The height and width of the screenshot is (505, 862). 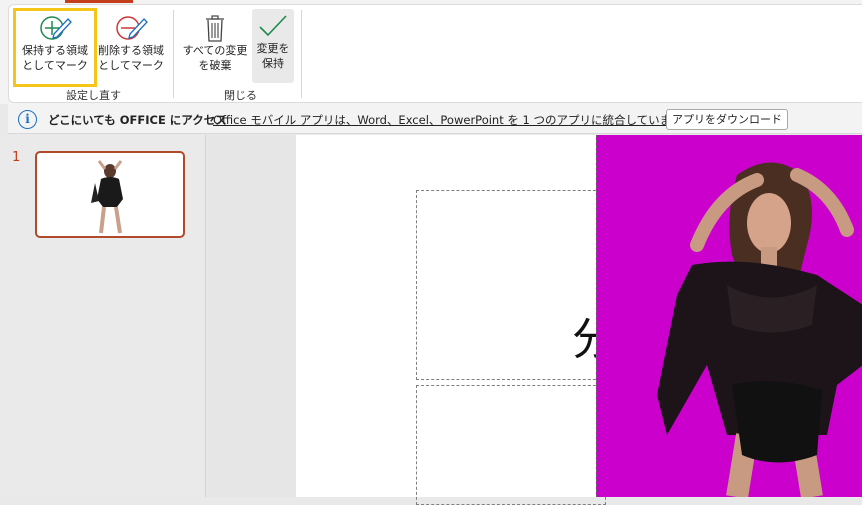 I want to click on keep-label-line1: 保持する領域, so click(x=55, y=50).